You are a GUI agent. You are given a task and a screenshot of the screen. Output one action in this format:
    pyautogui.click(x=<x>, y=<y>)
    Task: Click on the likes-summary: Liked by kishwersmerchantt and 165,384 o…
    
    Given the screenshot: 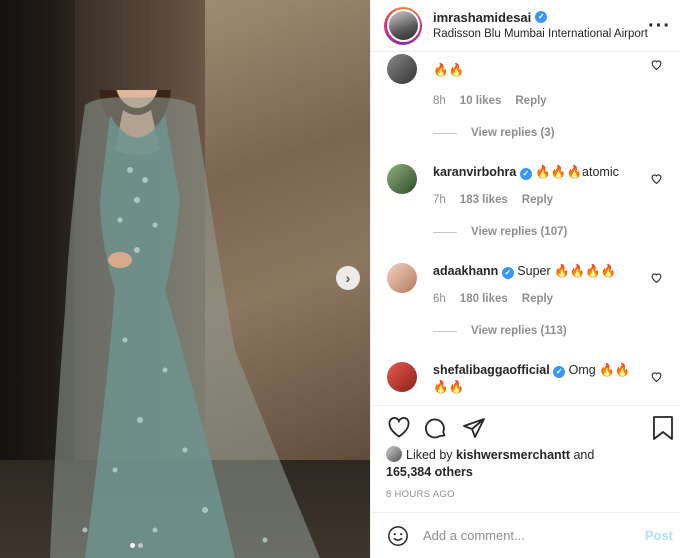 What is the action you would take?
    pyautogui.click(x=531, y=463)
    